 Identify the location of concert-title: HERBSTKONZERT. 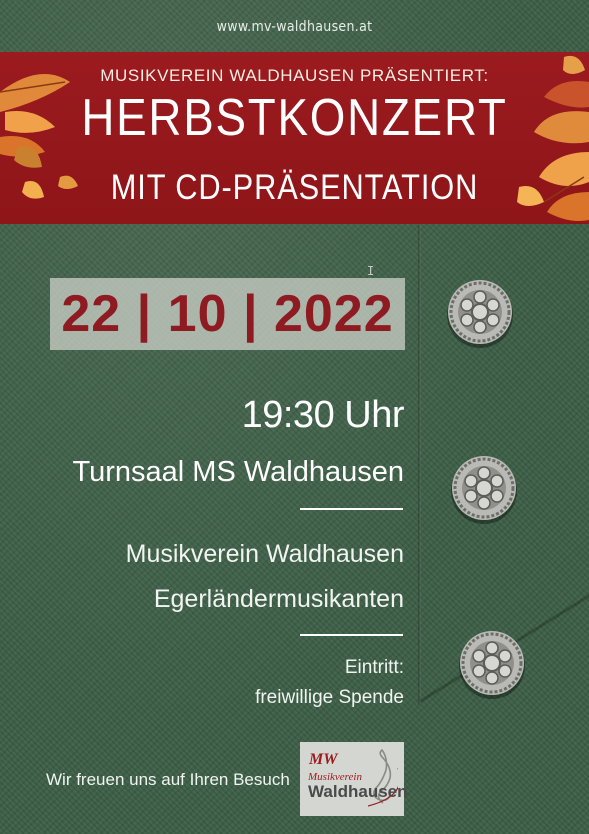
(294, 118).